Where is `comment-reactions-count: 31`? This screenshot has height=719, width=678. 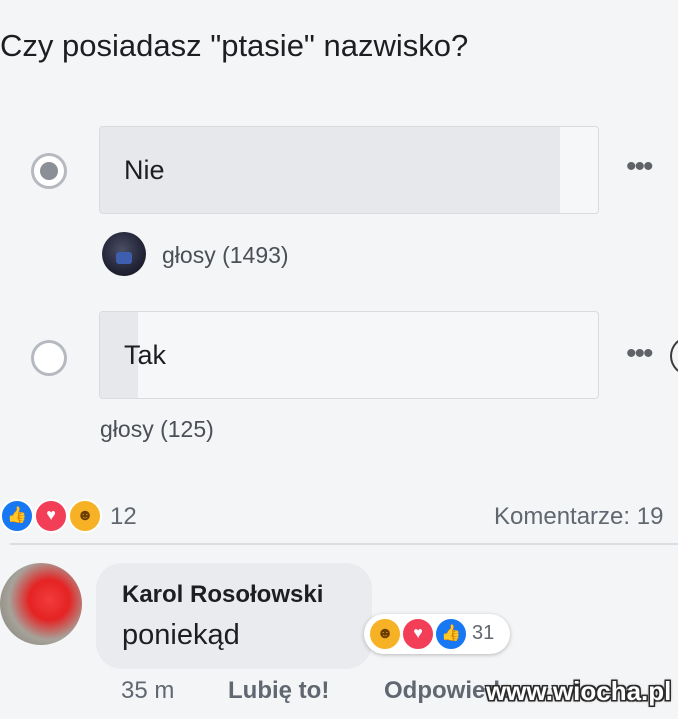 comment-reactions-count: 31 is located at coordinates (483, 633).